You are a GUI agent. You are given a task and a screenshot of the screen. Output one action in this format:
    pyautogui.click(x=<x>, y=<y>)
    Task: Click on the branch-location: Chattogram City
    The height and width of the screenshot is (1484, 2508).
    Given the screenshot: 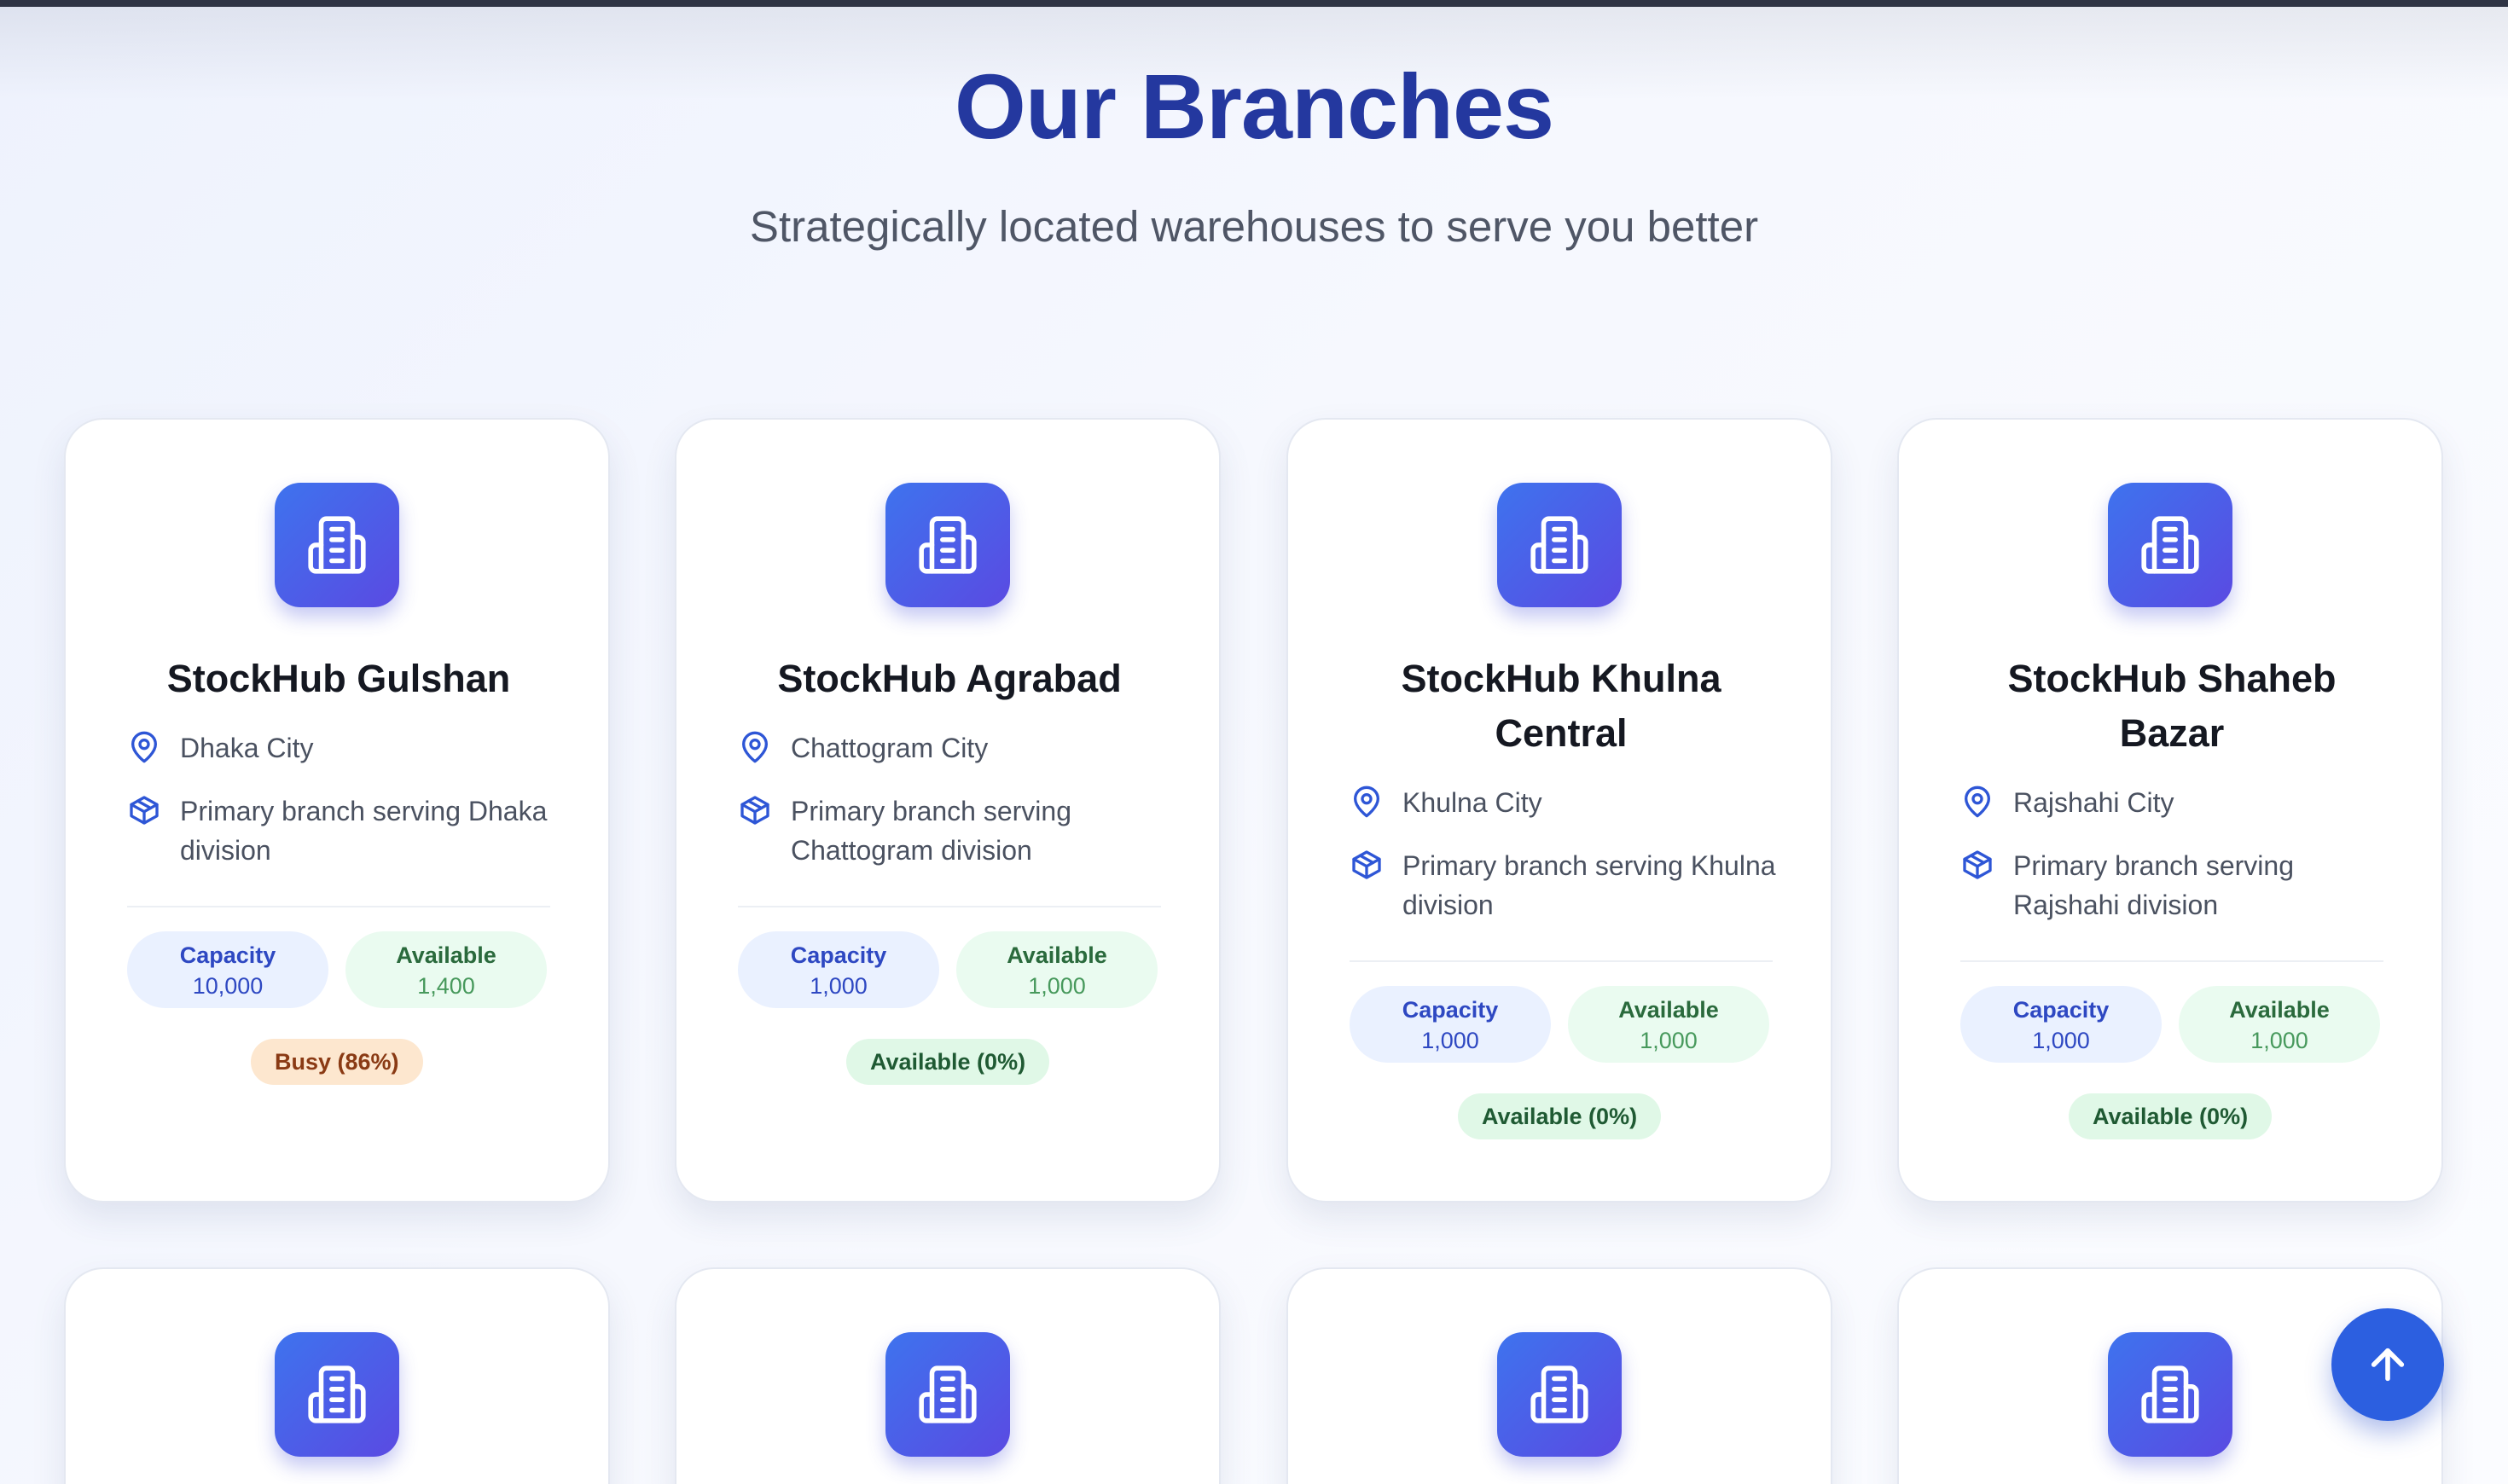 What is the action you would take?
    pyautogui.click(x=959, y=748)
    